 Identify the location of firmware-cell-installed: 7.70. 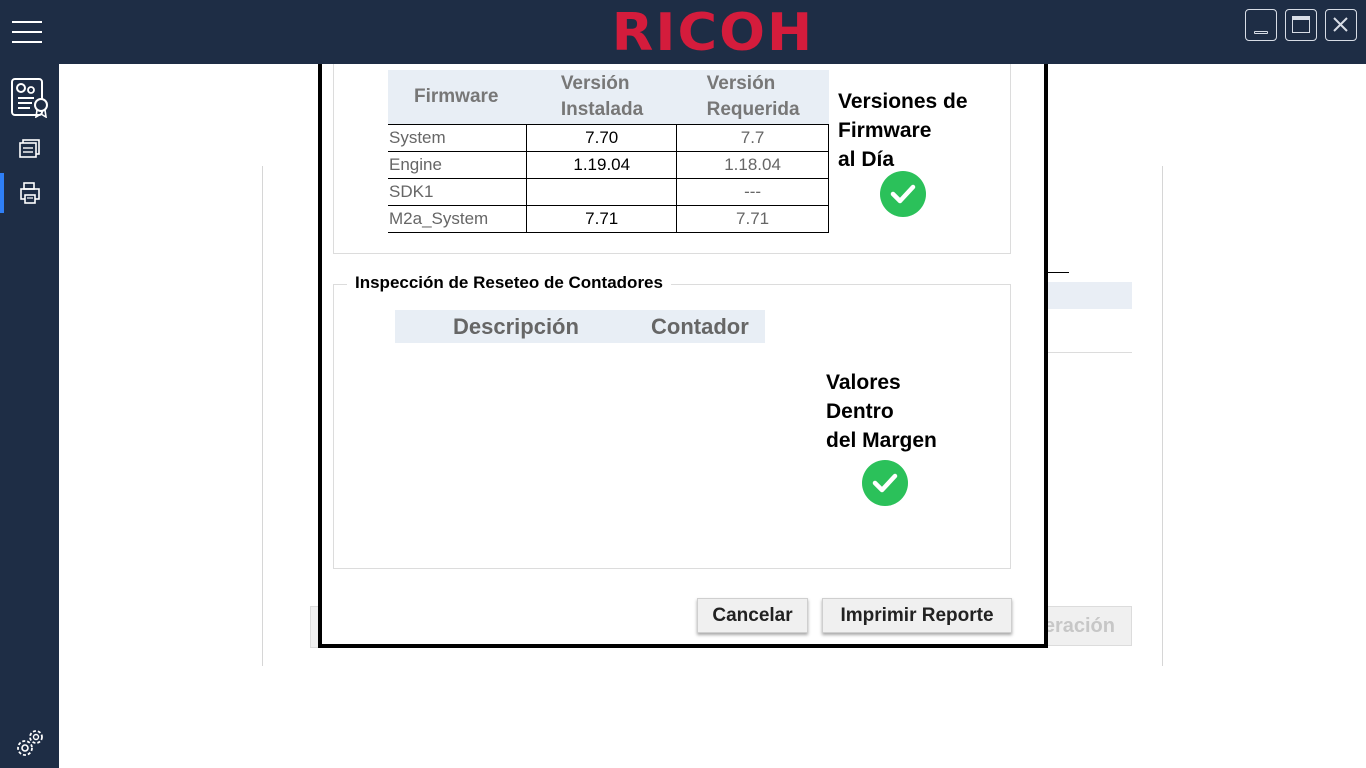
(602, 137).